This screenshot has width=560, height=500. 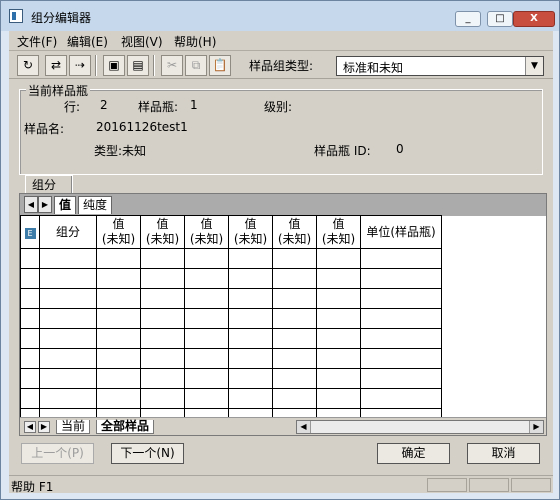 What do you see at coordinates (283, 426) in the screenshot?
I see `bottom-tab-strip: ◀ ▶ 当前 全部样品 ◀ ▶` at bounding box center [283, 426].